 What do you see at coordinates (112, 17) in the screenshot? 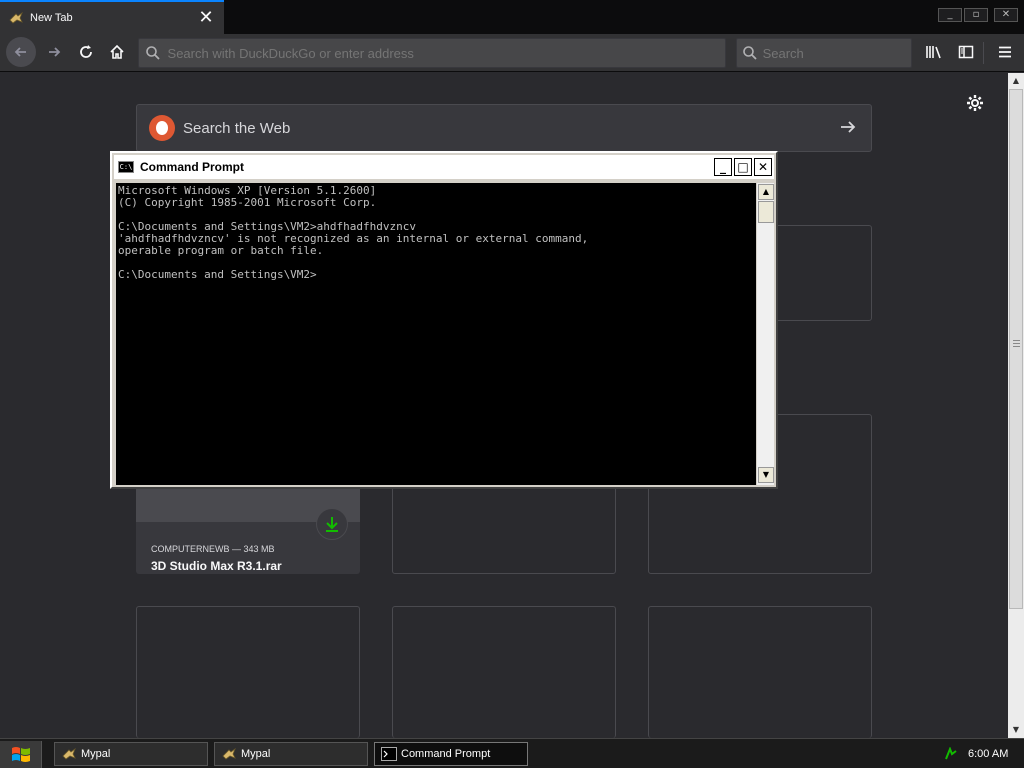
I see `tab-new-tab: New Tab ✕` at bounding box center [112, 17].